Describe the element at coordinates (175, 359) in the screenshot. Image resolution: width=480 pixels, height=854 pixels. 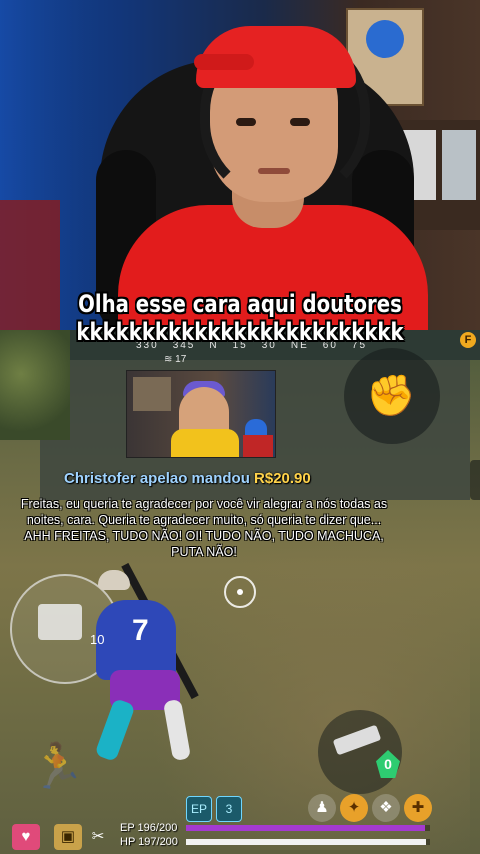
I see `ping-indicator: ≋ 17` at that location.